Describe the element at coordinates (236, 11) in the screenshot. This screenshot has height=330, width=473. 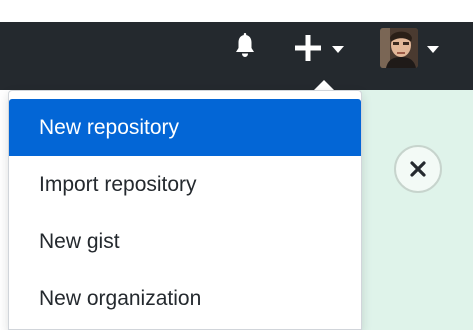
I see `top-strip` at that location.